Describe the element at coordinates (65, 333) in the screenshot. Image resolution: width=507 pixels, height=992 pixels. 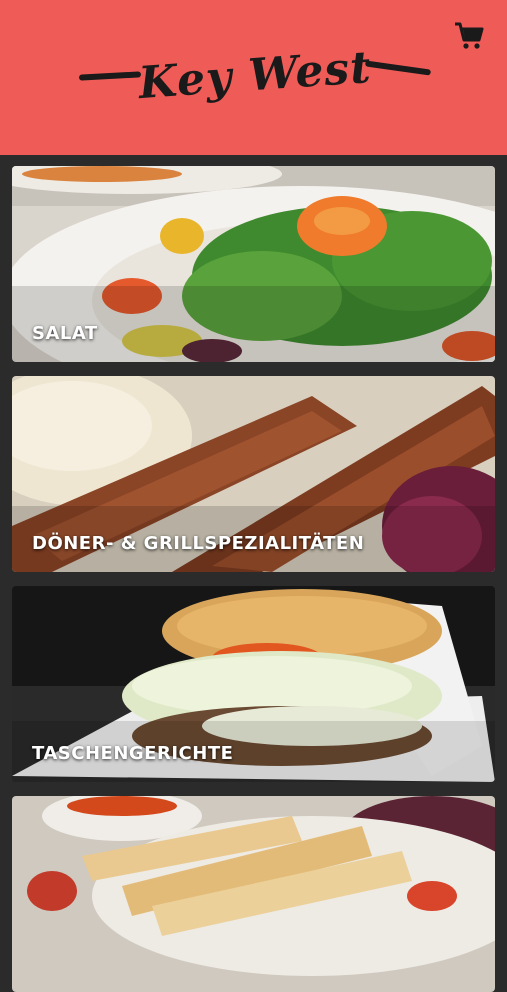
I see `category-label: SALAT` at that location.